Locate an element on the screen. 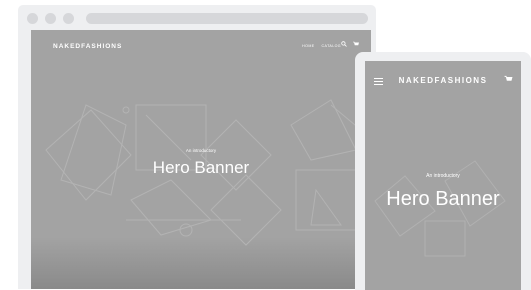 The image size is (531, 290). mobile-hero-title: Hero Banner is located at coordinates (443, 199).